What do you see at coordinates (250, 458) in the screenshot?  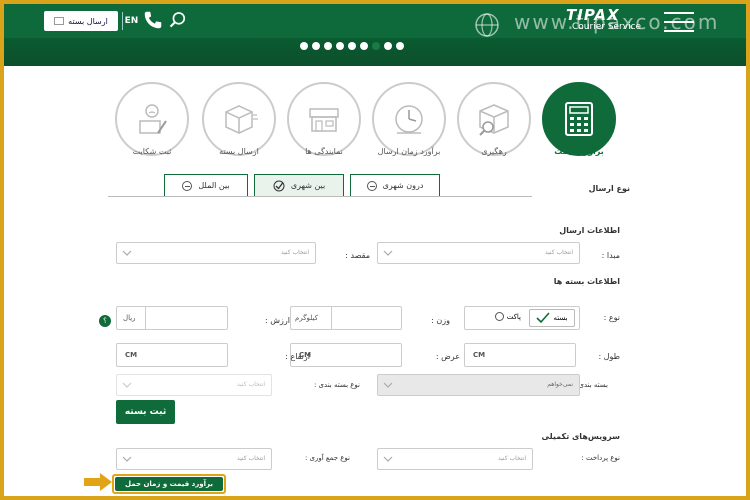 I see `pickup-placeholder: انتخاب کنید` at bounding box center [250, 458].